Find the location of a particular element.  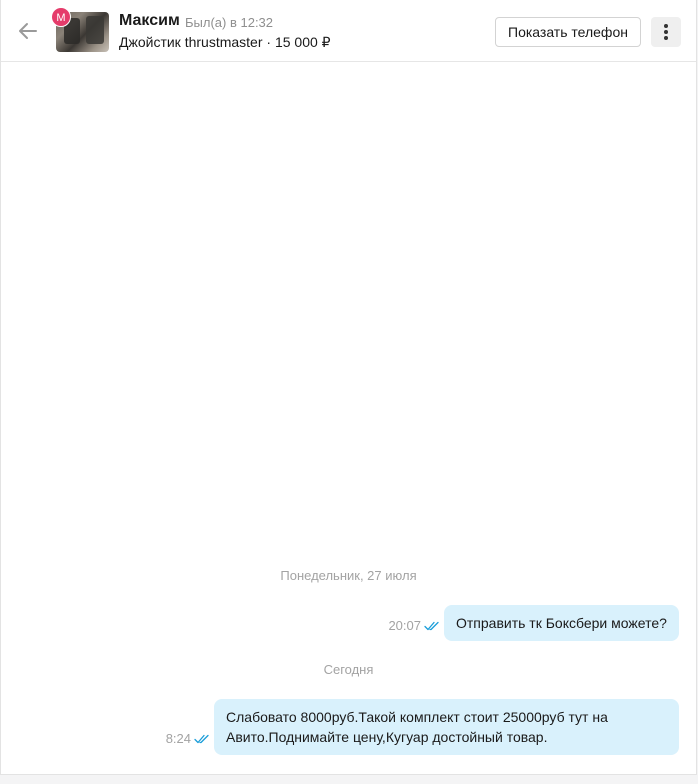

date-separator: Понедельник, 27 июля is located at coordinates (348, 575).